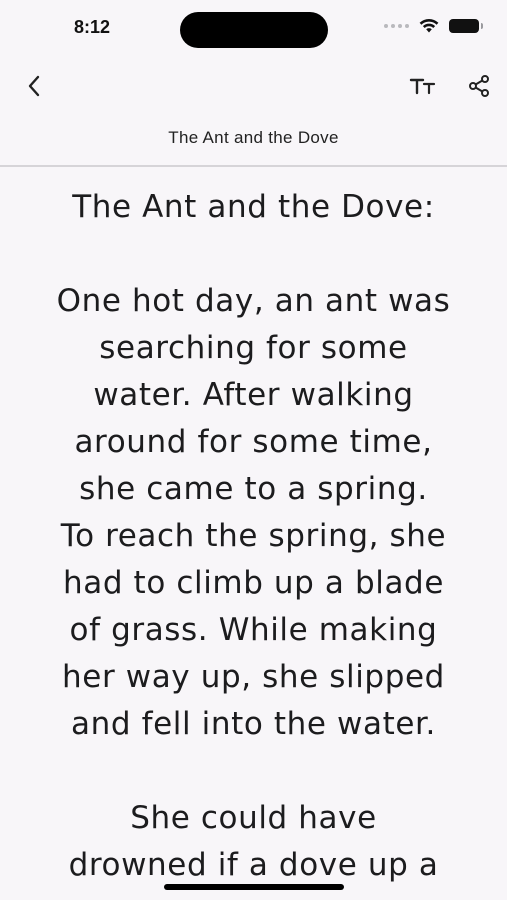  Describe the element at coordinates (253, 865) in the screenshot. I see `paragraph-line: drowned if a dove up a` at that location.